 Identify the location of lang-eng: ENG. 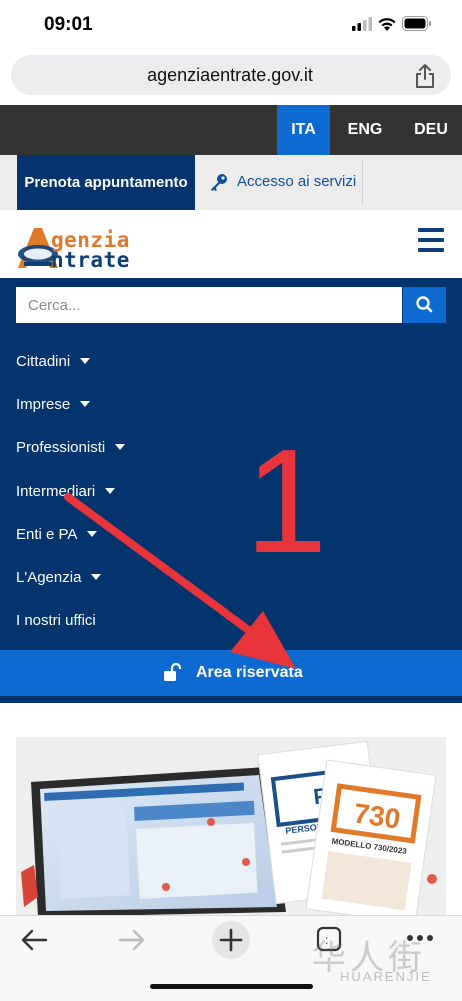
(365, 130).